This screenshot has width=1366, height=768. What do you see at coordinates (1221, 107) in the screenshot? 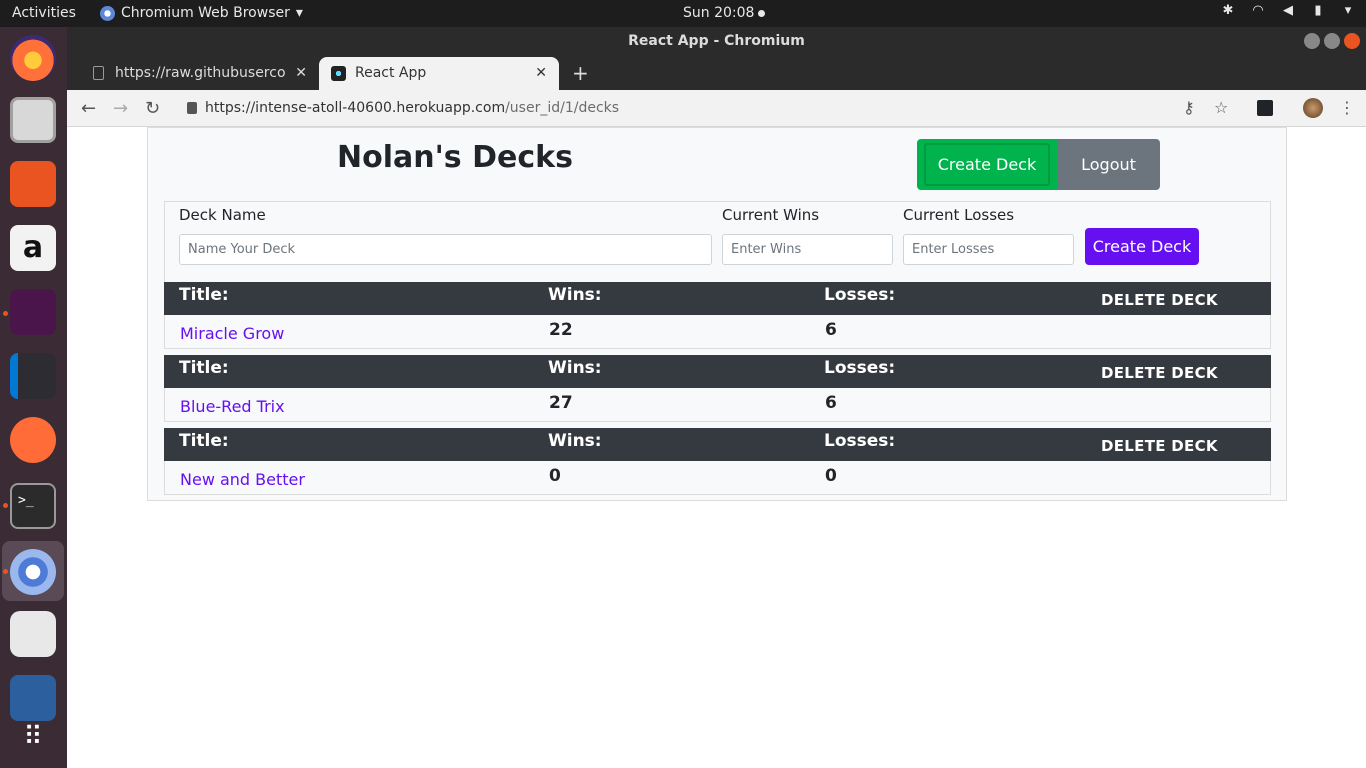
I see `star-icon: ☆` at bounding box center [1221, 107].